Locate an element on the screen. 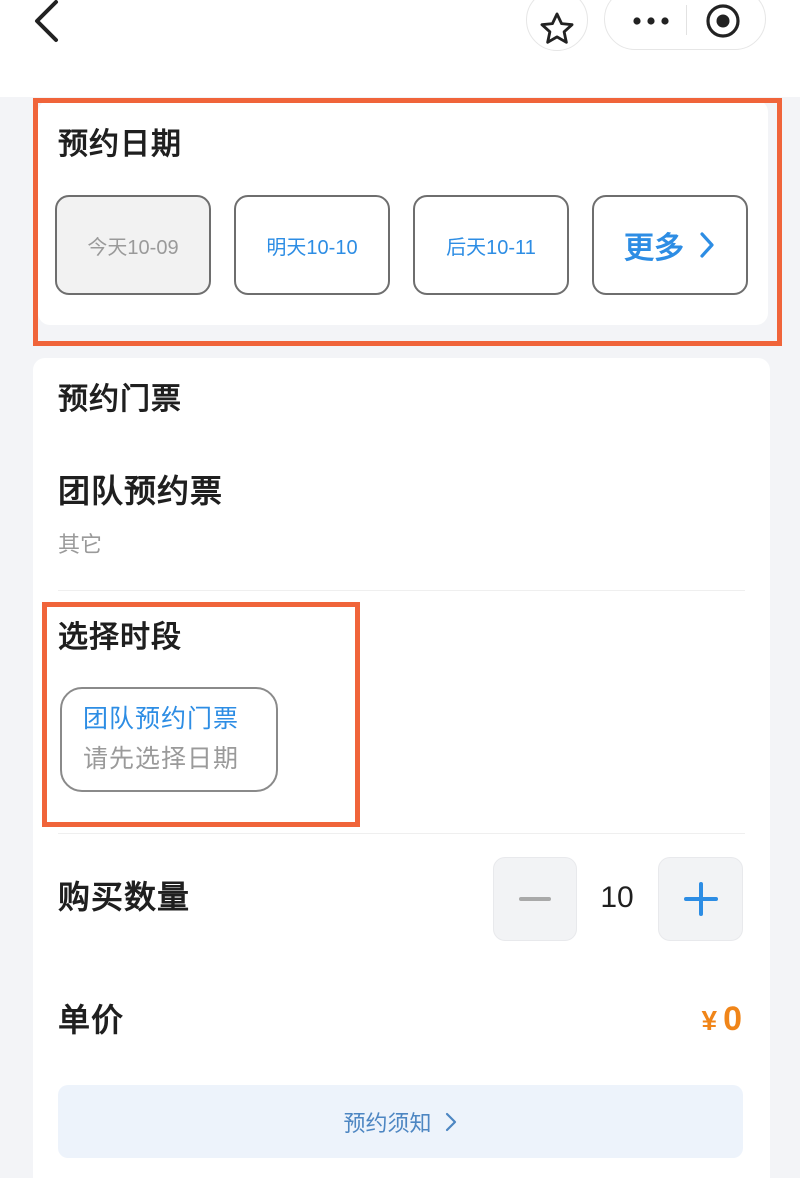  ticket-name: 团队预约票 is located at coordinates (141, 491).